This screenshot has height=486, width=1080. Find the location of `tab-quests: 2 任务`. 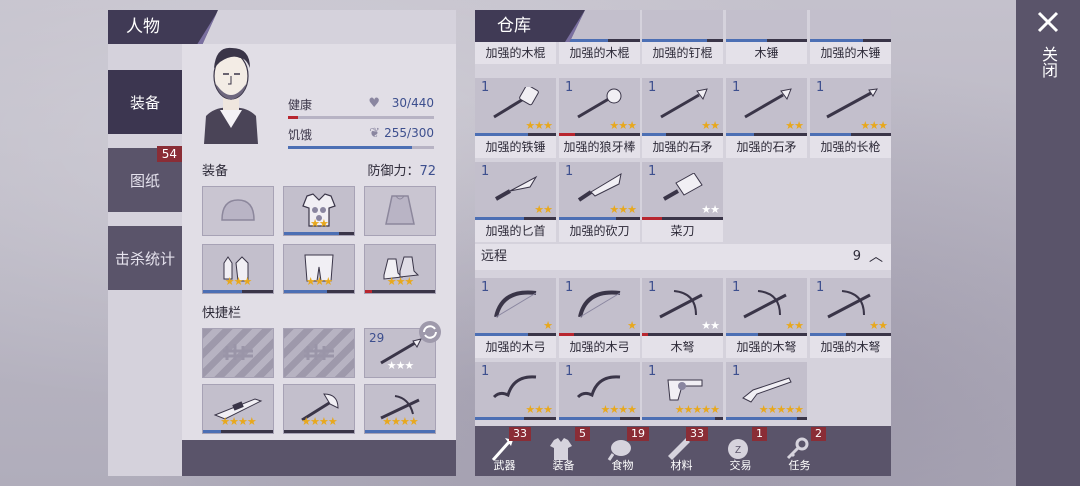

tab-quests: 2 任务 is located at coordinates (799, 451).